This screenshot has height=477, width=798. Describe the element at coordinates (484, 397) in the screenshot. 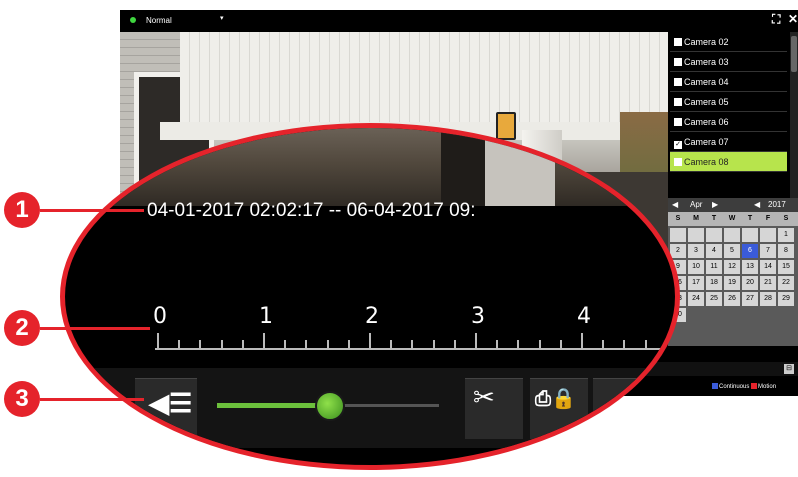

I see `scissors-icon: ✂` at that location.